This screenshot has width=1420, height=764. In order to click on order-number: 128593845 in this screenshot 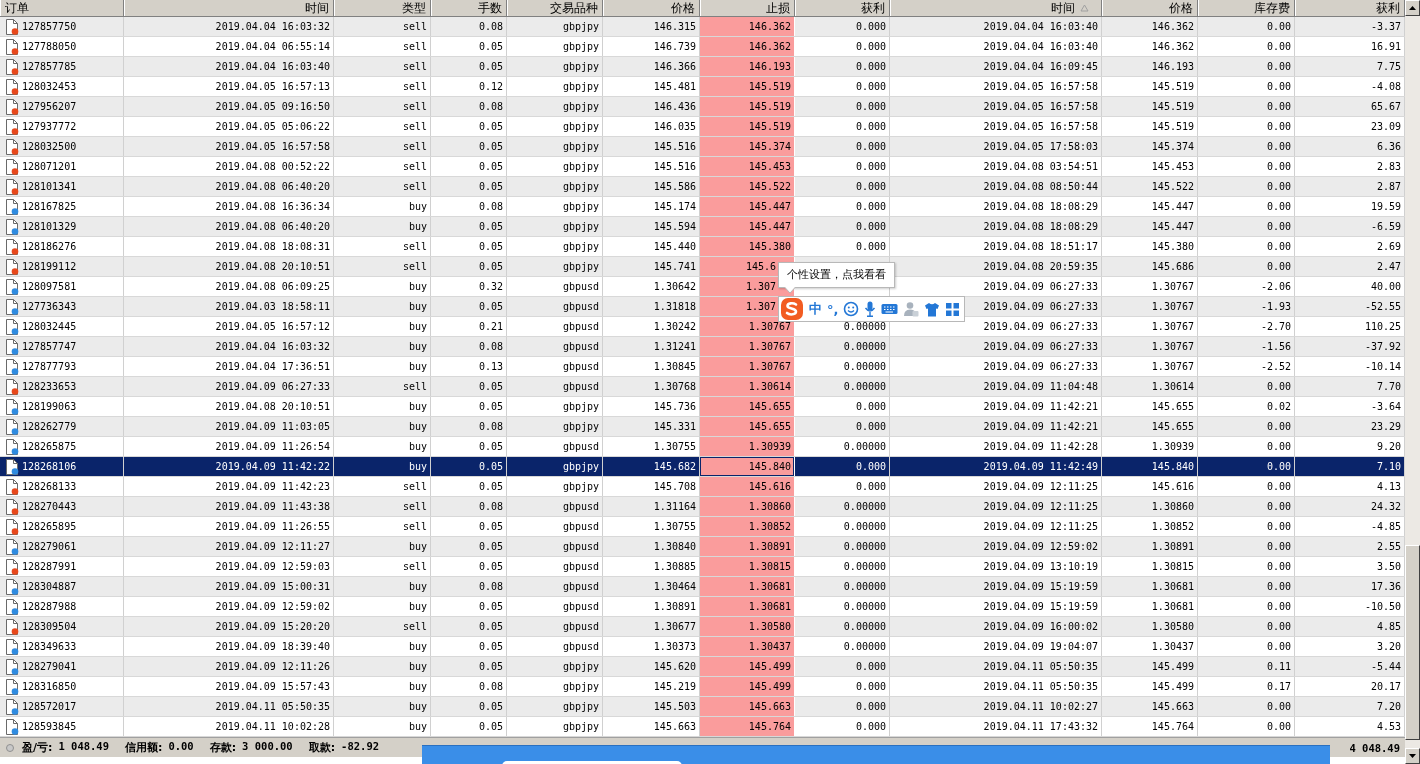, I will do `click(49, 727)`.